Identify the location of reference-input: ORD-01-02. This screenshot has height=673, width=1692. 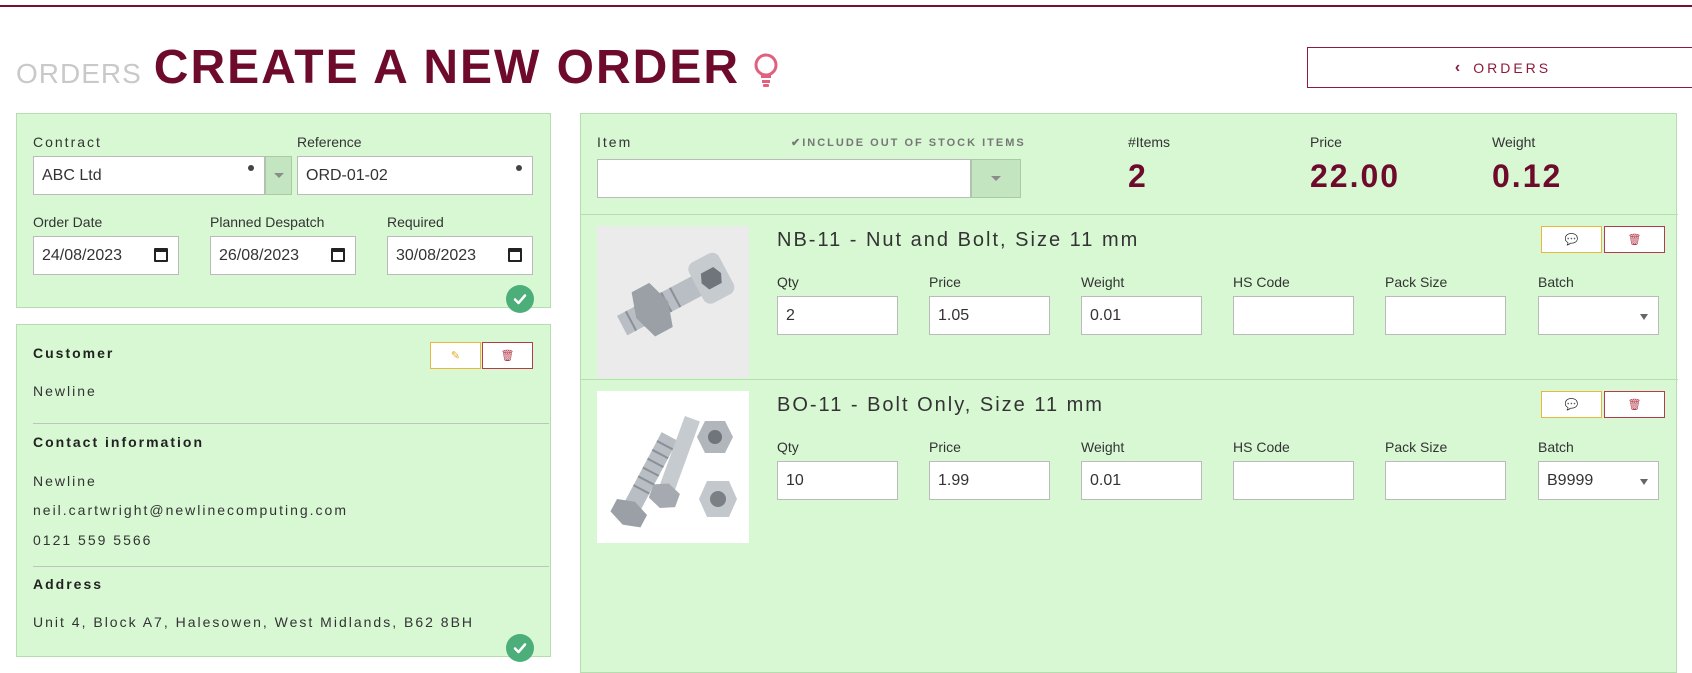
(415, 175).